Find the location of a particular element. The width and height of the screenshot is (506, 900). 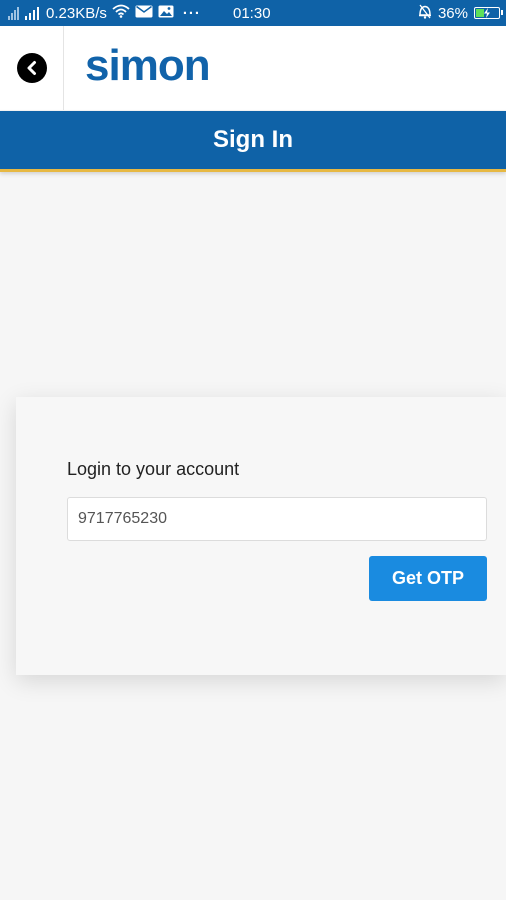

page-title: Sign In is located at coordinates (253, 139).